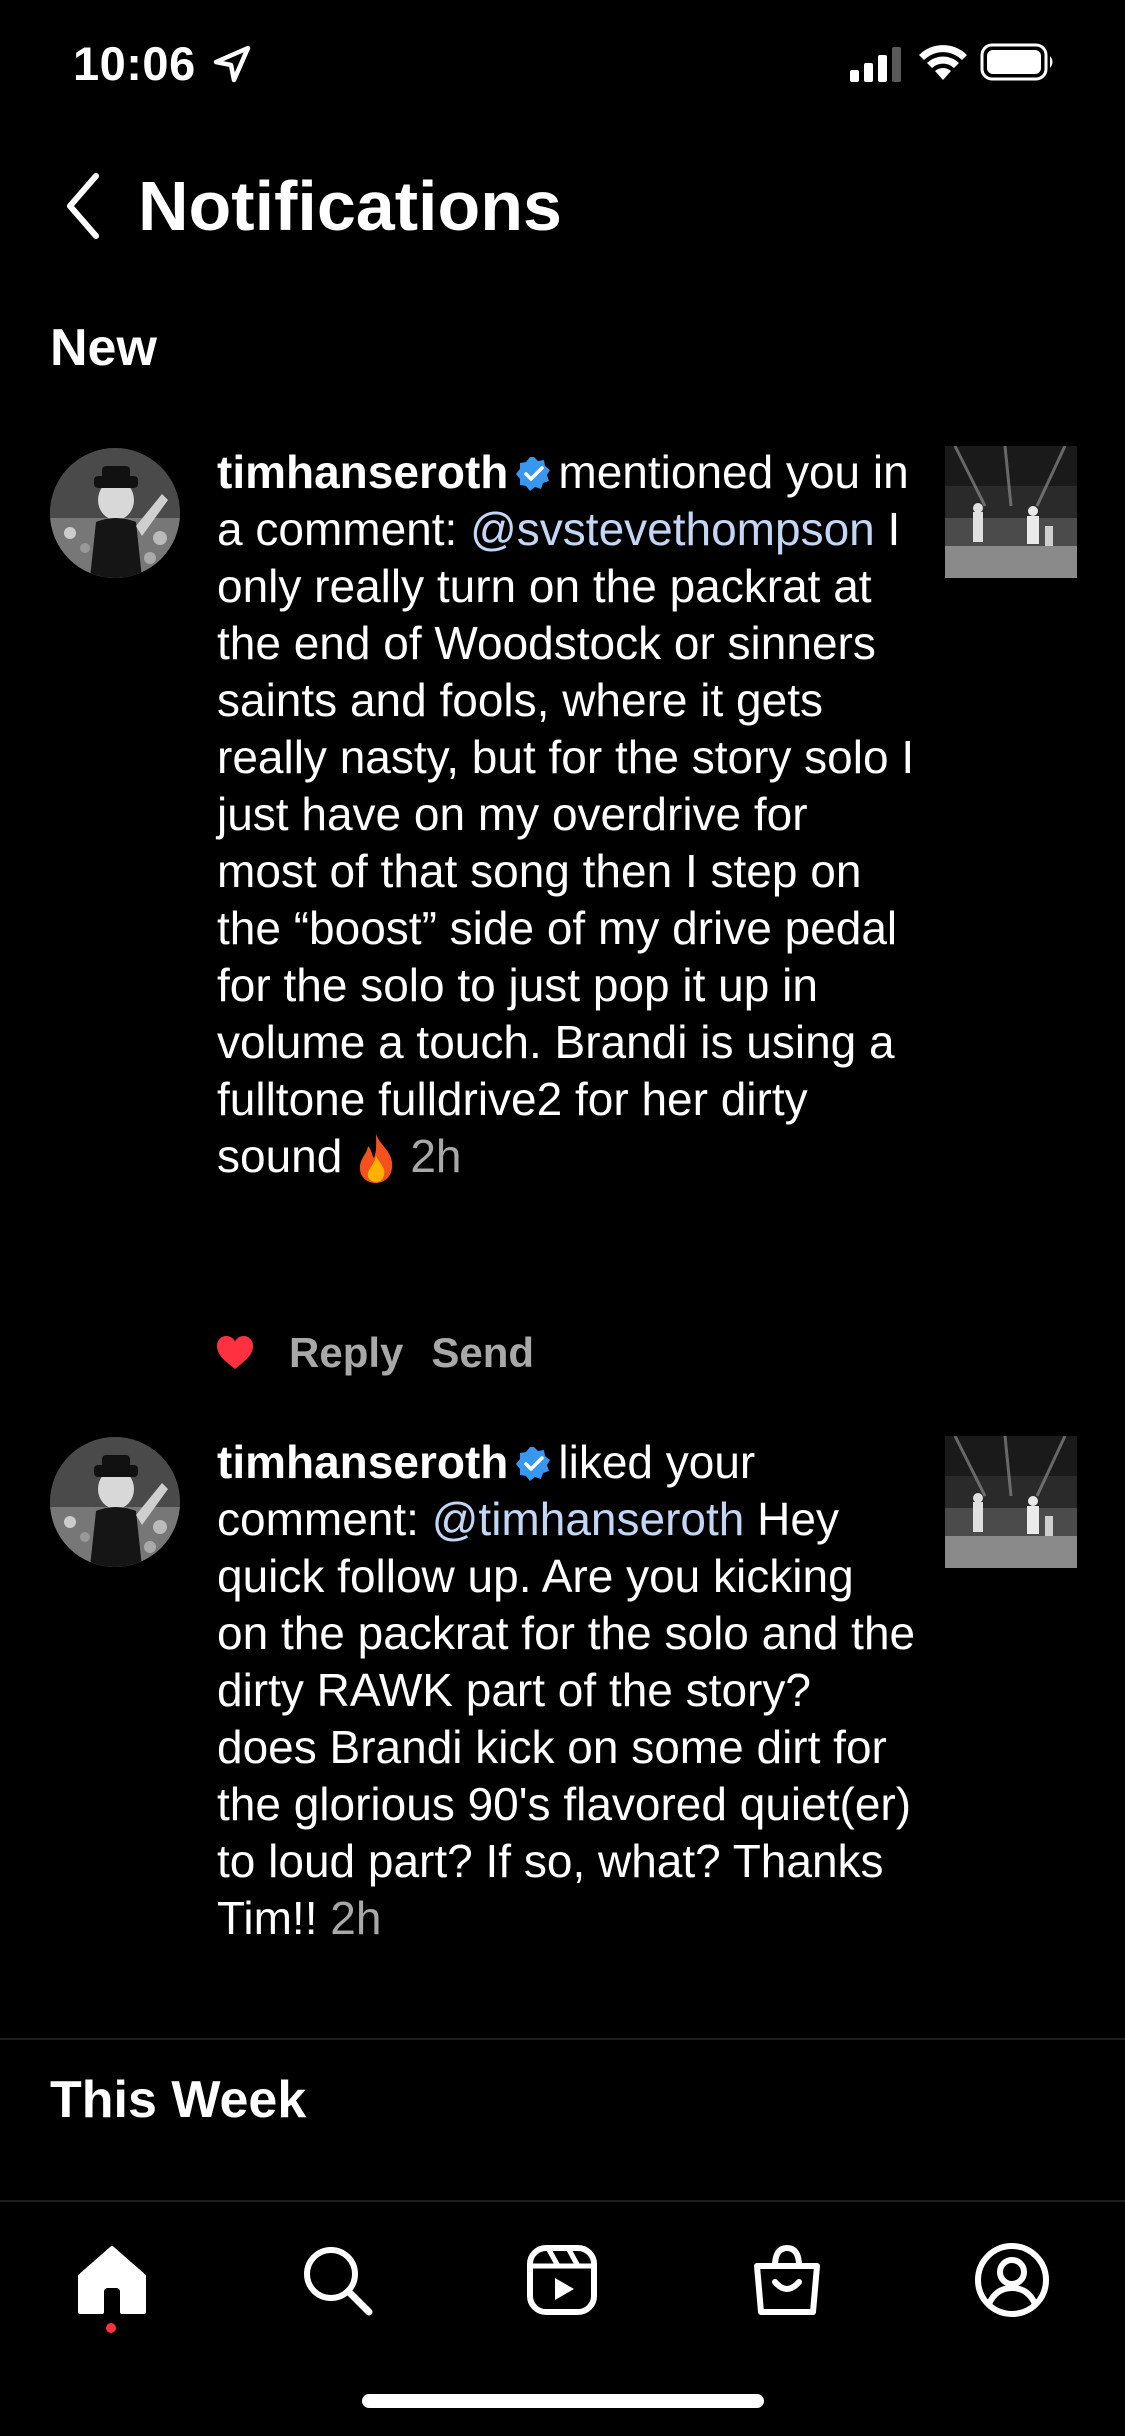 The height and width of the screenshot is (2436, 1125). What do you see at coordinates (337, 2280) in the screenshot?
I see `search-icon` at bounding box center [337, 2280].